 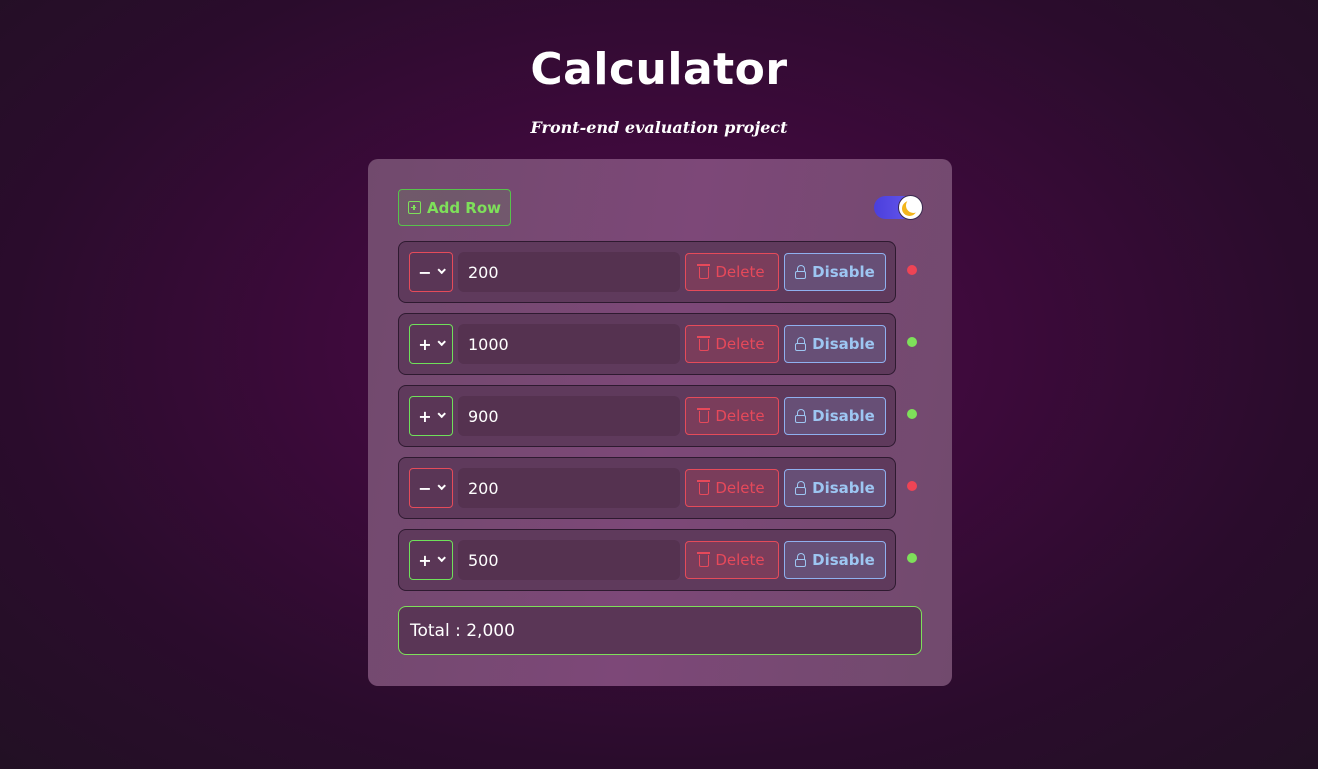 I want to click on value-input: 500, so click(x=569, y=560).